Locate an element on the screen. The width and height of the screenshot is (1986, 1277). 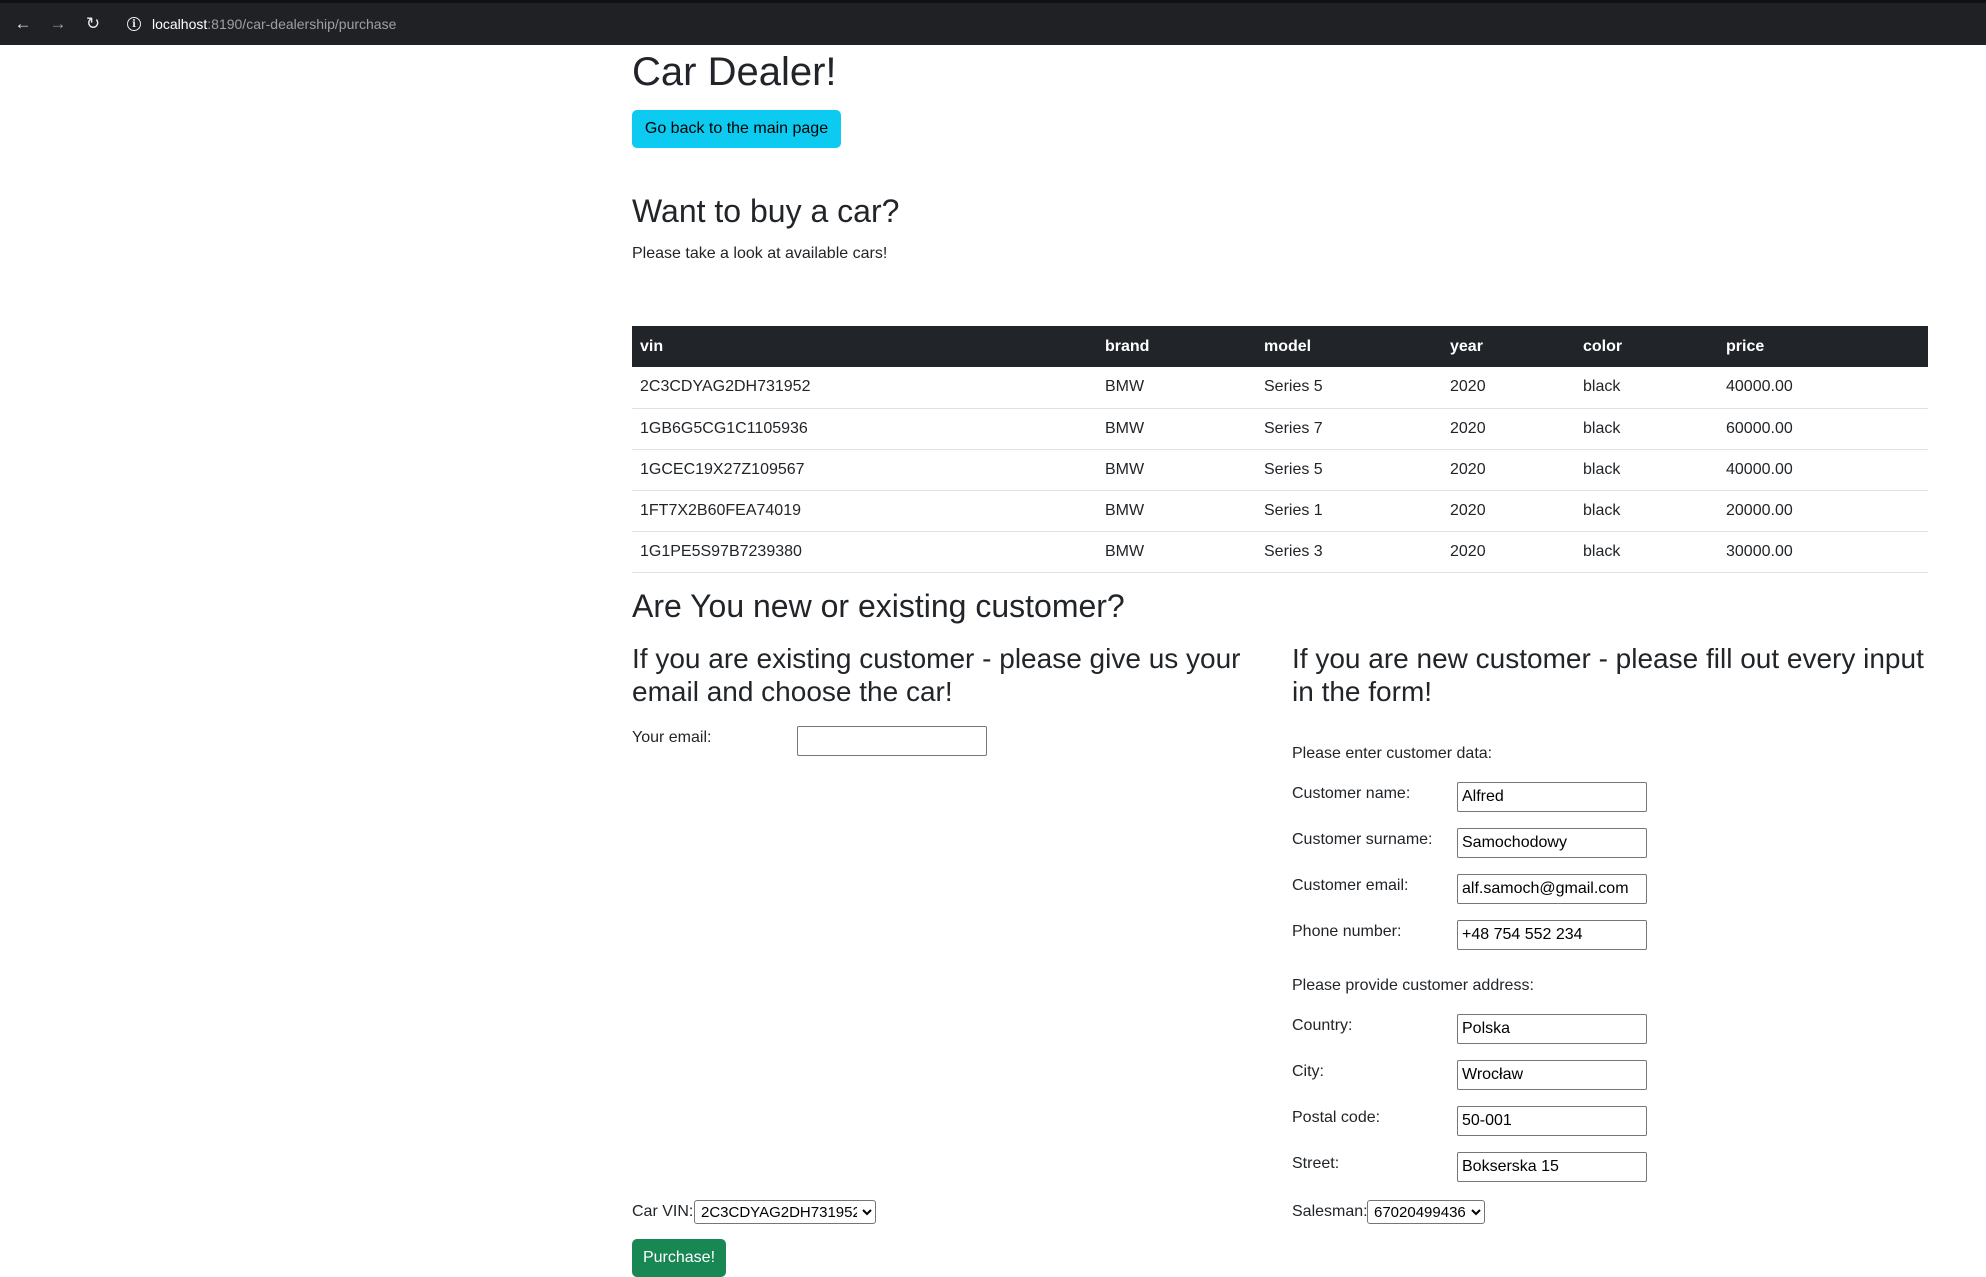
cell-price: 30000.00 is located at coordinates (1823, 552).